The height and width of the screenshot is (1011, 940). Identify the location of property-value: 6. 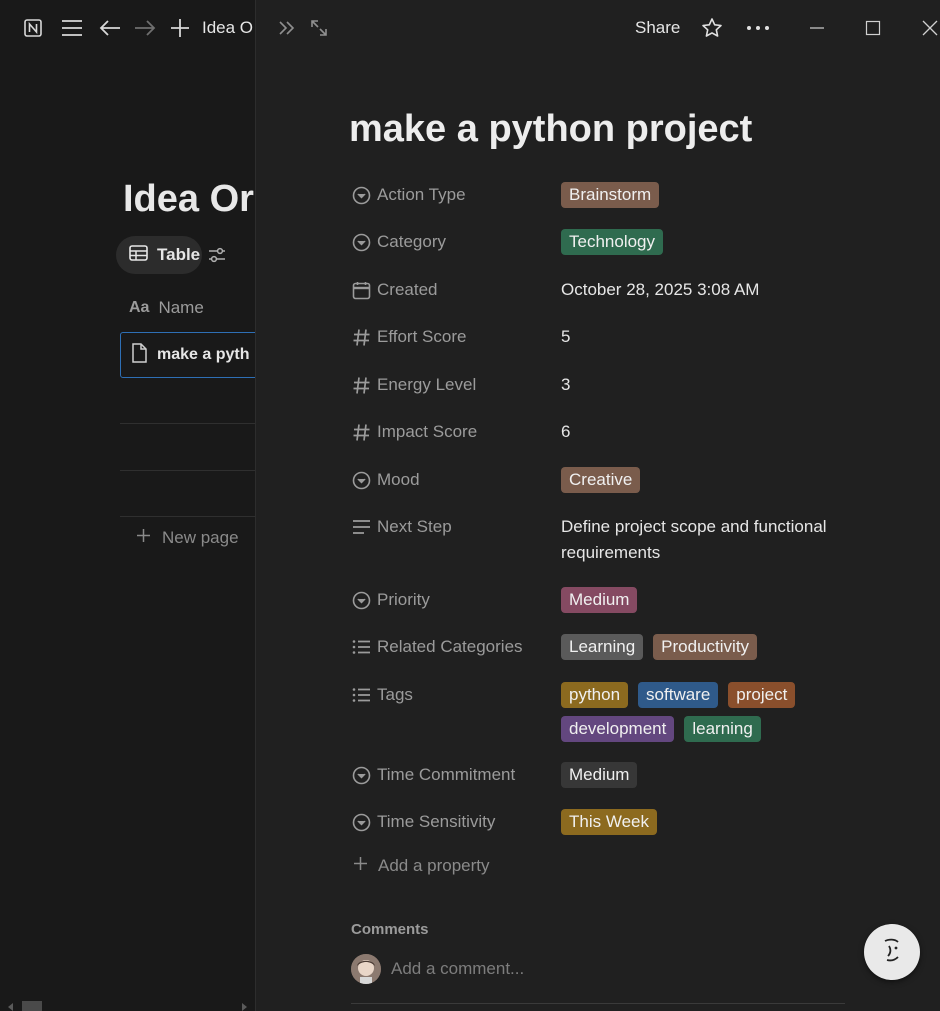
(711, 431).